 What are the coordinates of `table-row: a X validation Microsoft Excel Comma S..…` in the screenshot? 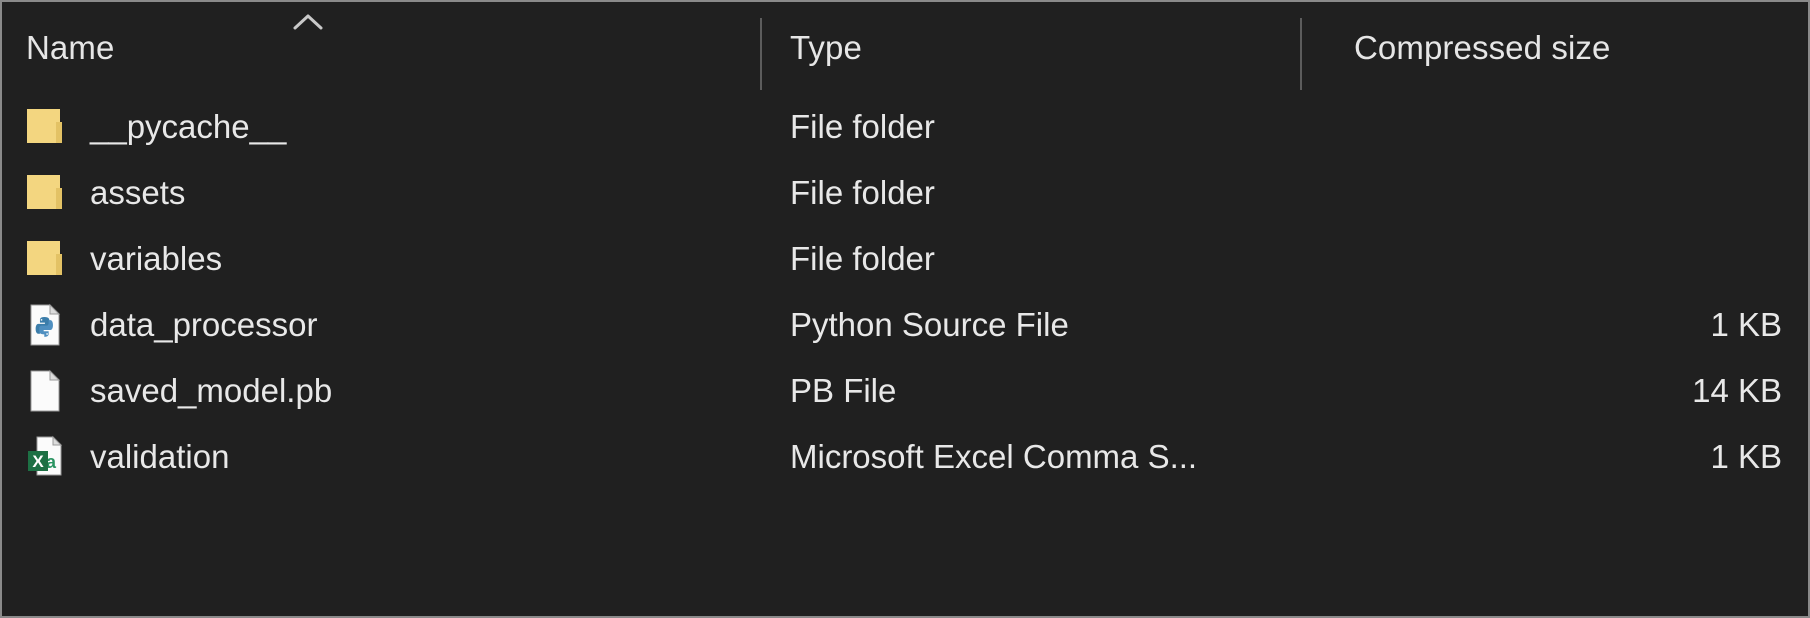 It's located at (905, 457).